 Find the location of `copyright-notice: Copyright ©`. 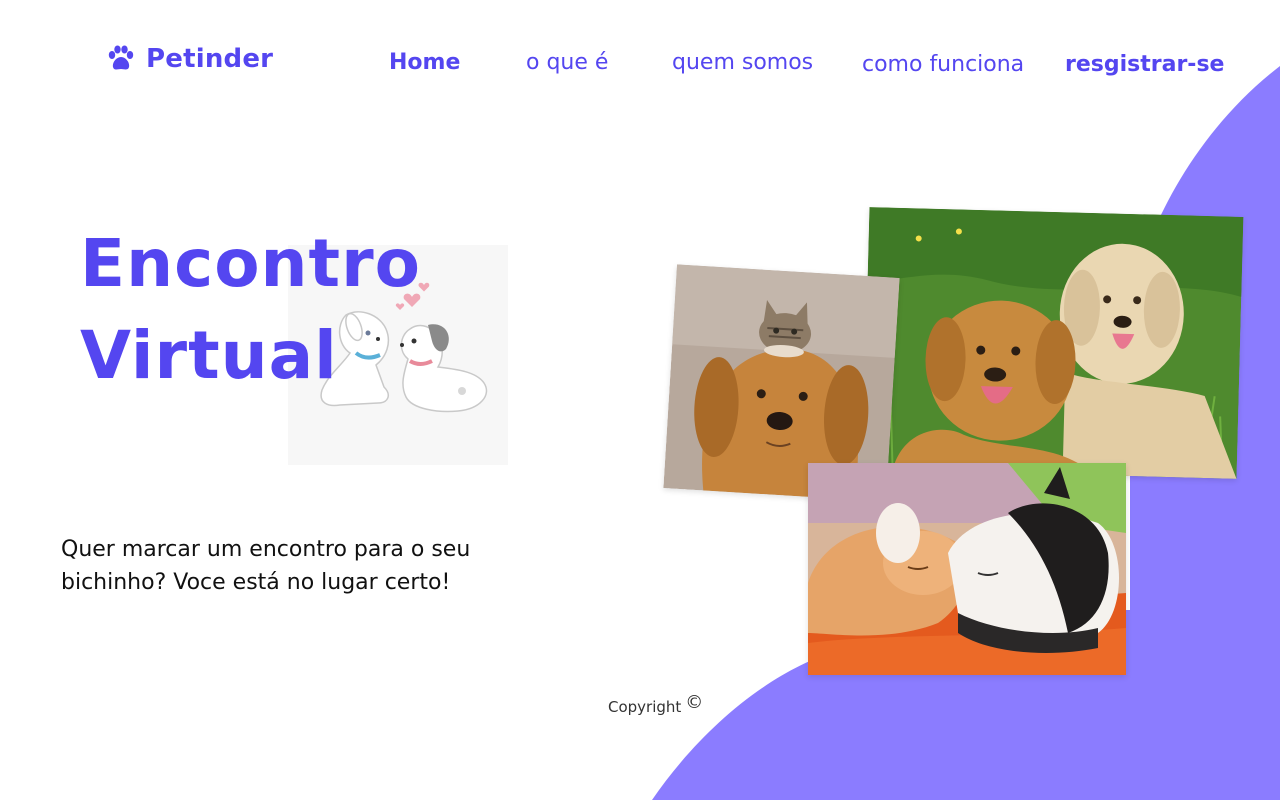

copyright-notice: Copyright © is located at coordinates (656, 704).